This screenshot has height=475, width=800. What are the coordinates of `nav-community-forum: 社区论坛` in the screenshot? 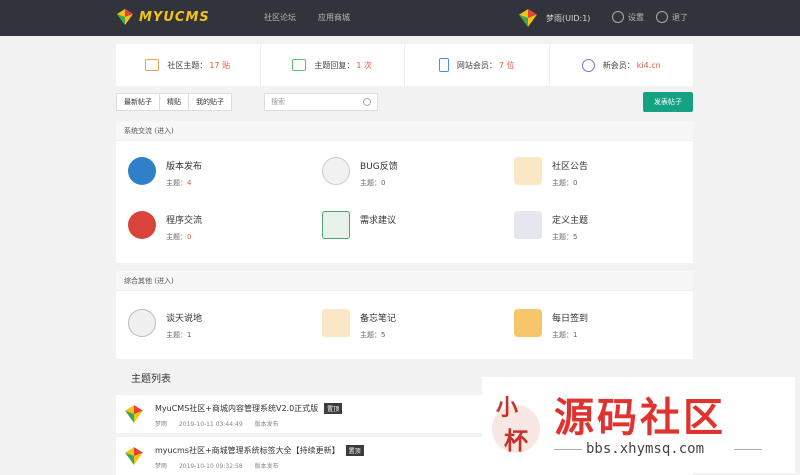 It's located at (280, 17).